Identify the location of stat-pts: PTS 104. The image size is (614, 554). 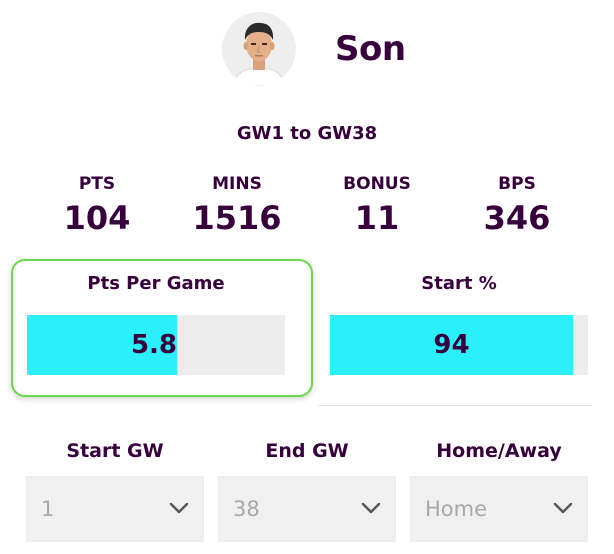
(97, 206).